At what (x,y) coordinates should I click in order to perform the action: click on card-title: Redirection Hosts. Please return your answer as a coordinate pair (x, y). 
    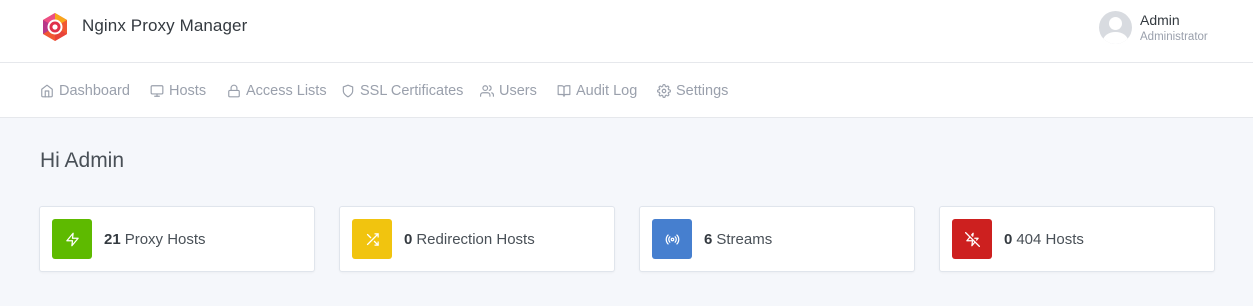
    Looking at the image, I should click on (475, 239).